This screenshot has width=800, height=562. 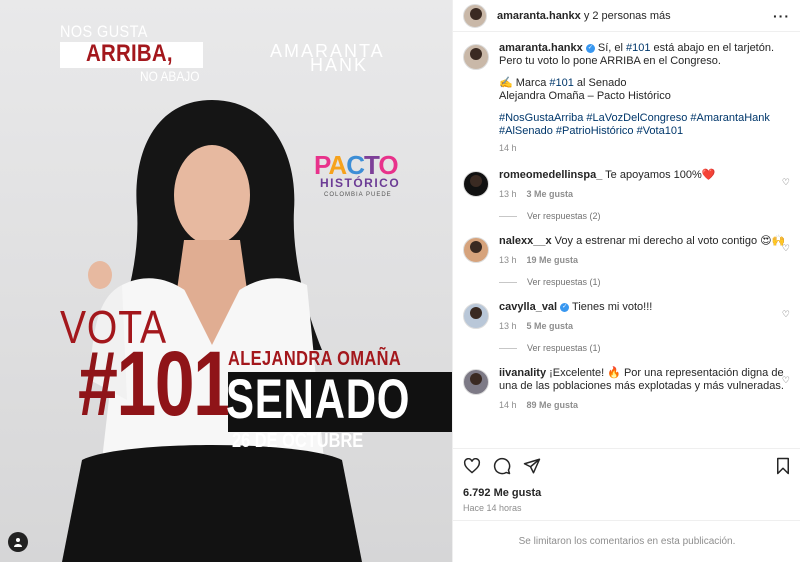 I want to click on bookmark-svg, so click(x=783, y=465).